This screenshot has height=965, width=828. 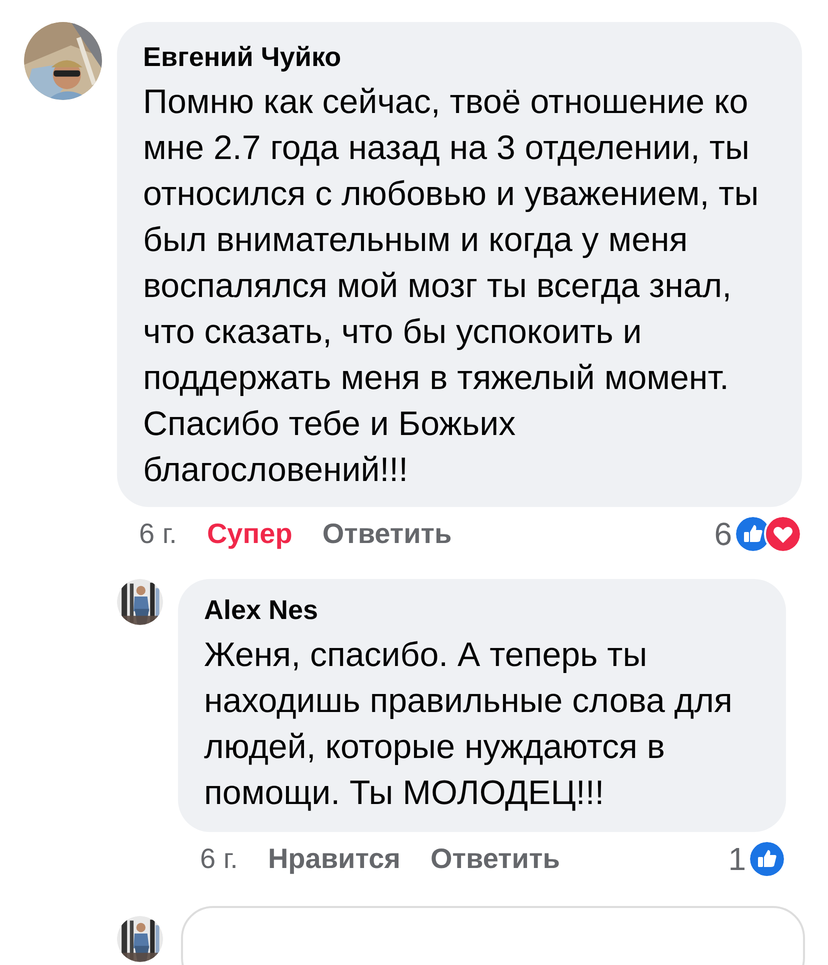 What do you see at coordinates (767, 859) in the screenshot?
I see `thumbs-up-icon` at bounding box center [767, 859].